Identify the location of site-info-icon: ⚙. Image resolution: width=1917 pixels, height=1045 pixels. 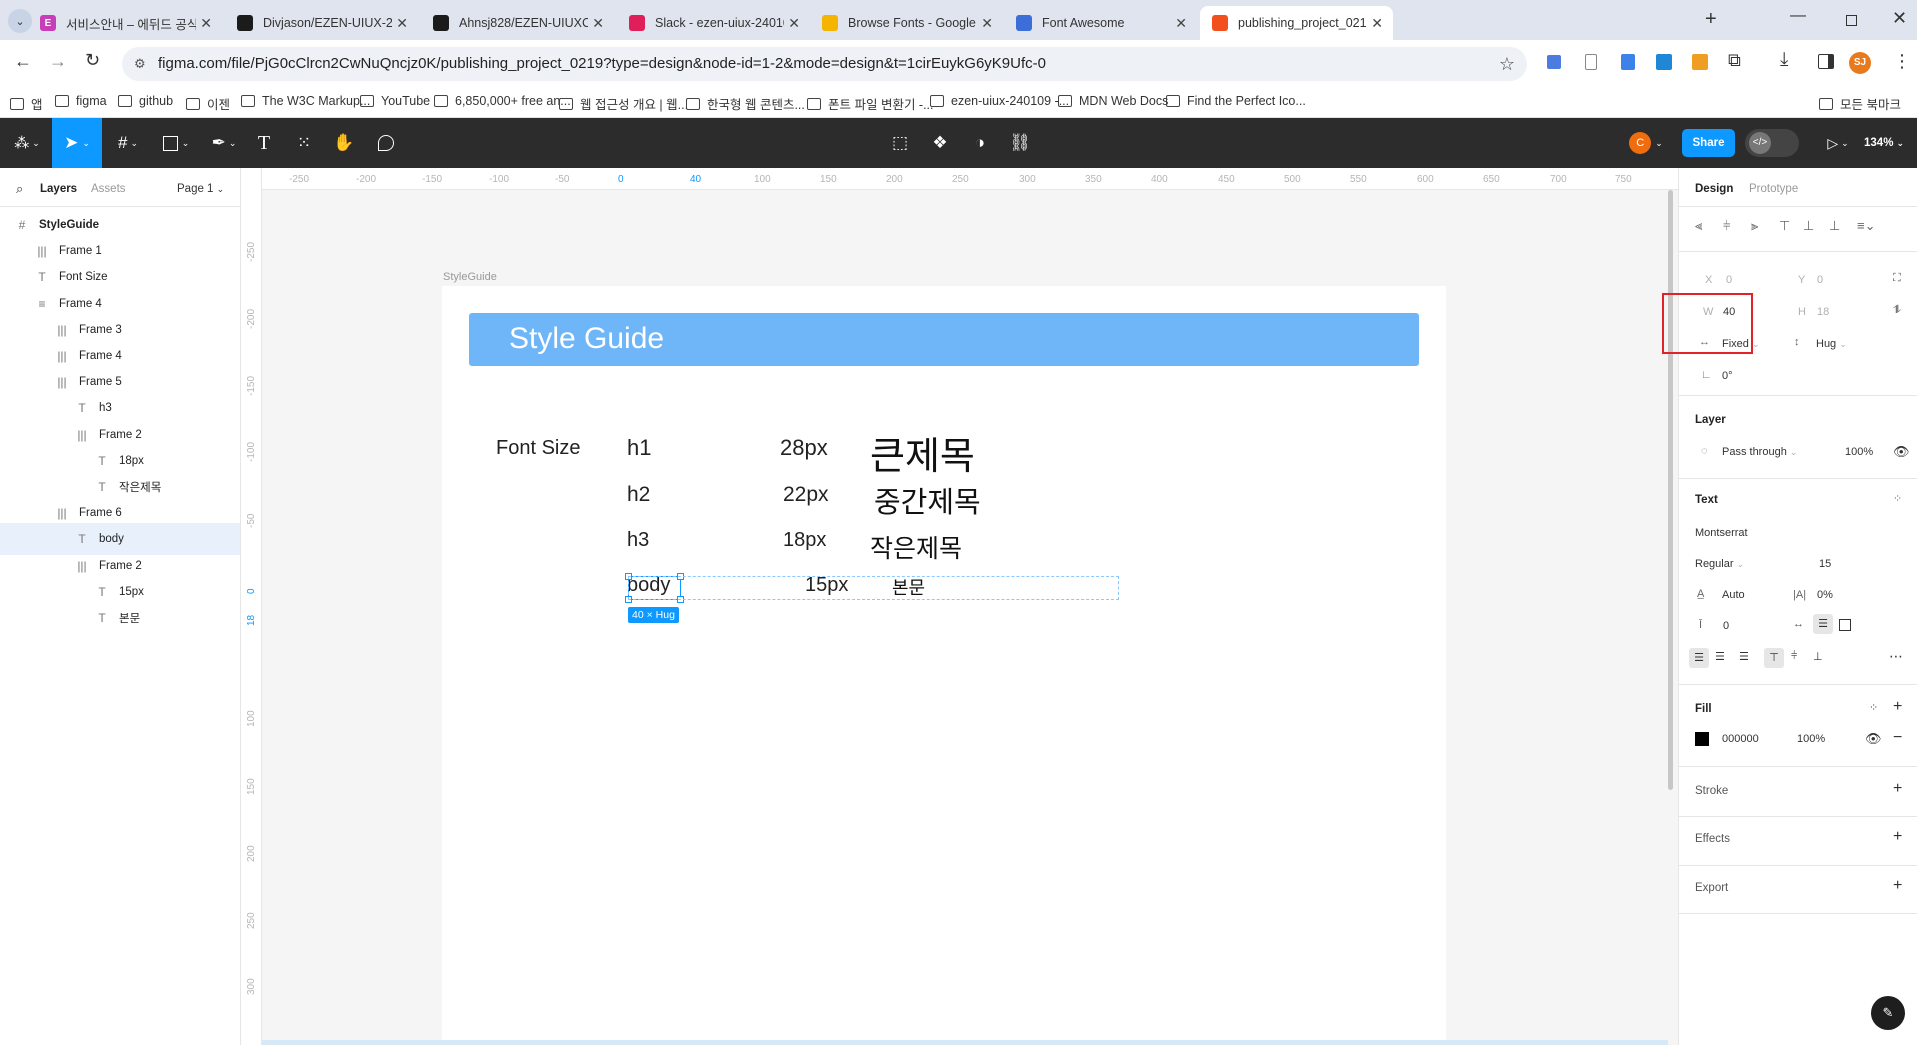
(140, 64).